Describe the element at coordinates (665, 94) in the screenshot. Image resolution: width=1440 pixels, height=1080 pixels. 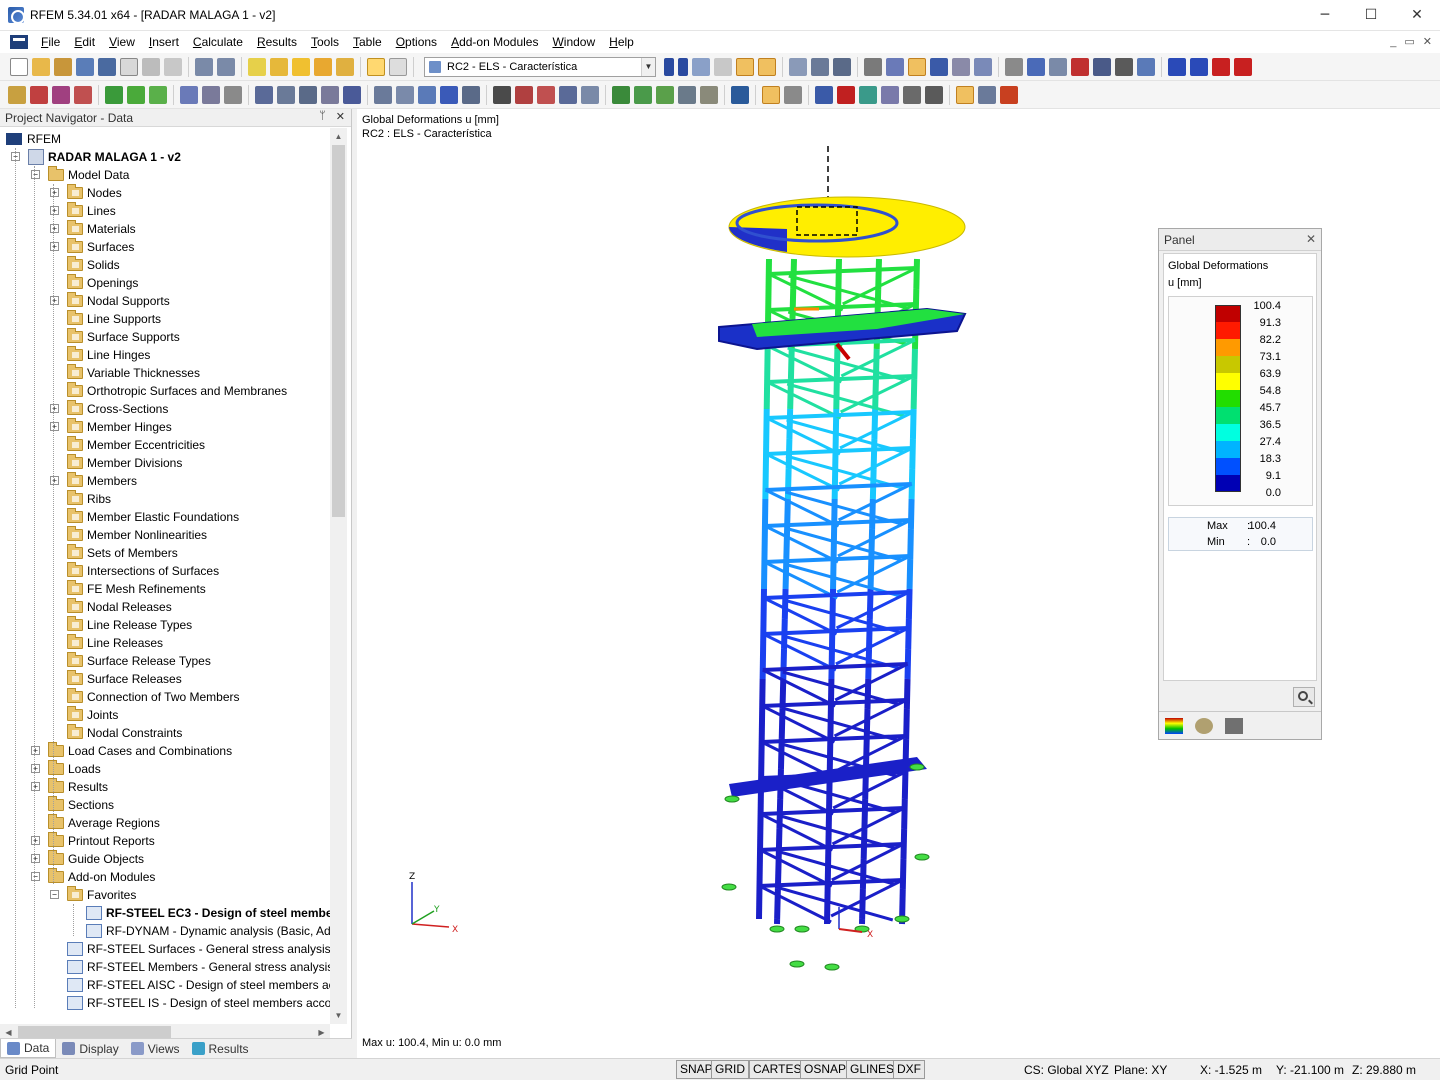
I see `new-constraint-icon` at that location.